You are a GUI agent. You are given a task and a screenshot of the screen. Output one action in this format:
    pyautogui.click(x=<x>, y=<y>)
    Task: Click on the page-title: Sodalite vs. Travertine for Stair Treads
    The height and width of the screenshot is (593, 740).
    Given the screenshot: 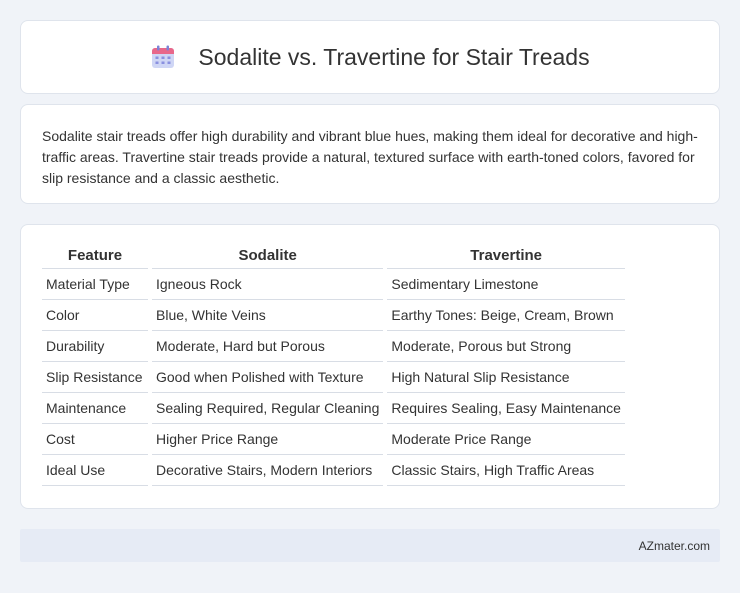 What is the action you would take?
    pyautogui.click(x=394, y=56)
    